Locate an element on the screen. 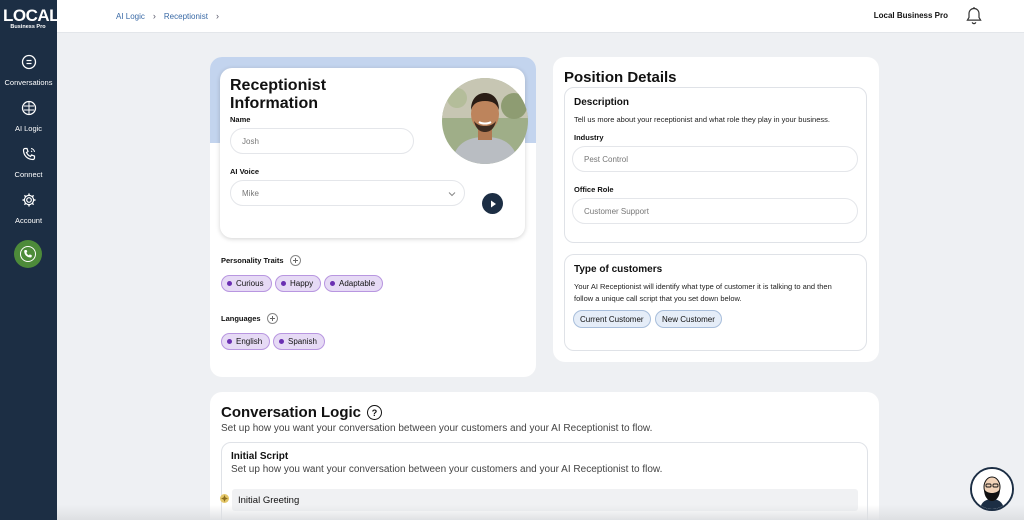  conversation-title: Conversation Logic is located at coordinates (291, 412).